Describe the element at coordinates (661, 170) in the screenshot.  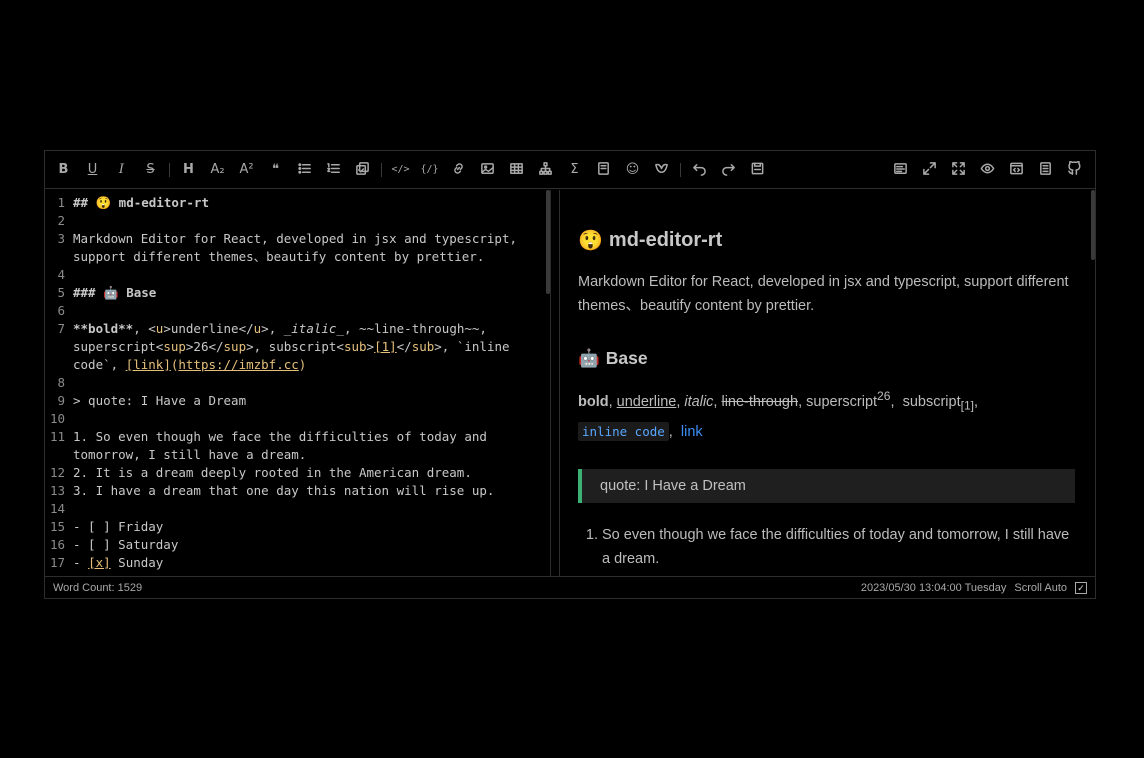
I see `mark-button` at that location.